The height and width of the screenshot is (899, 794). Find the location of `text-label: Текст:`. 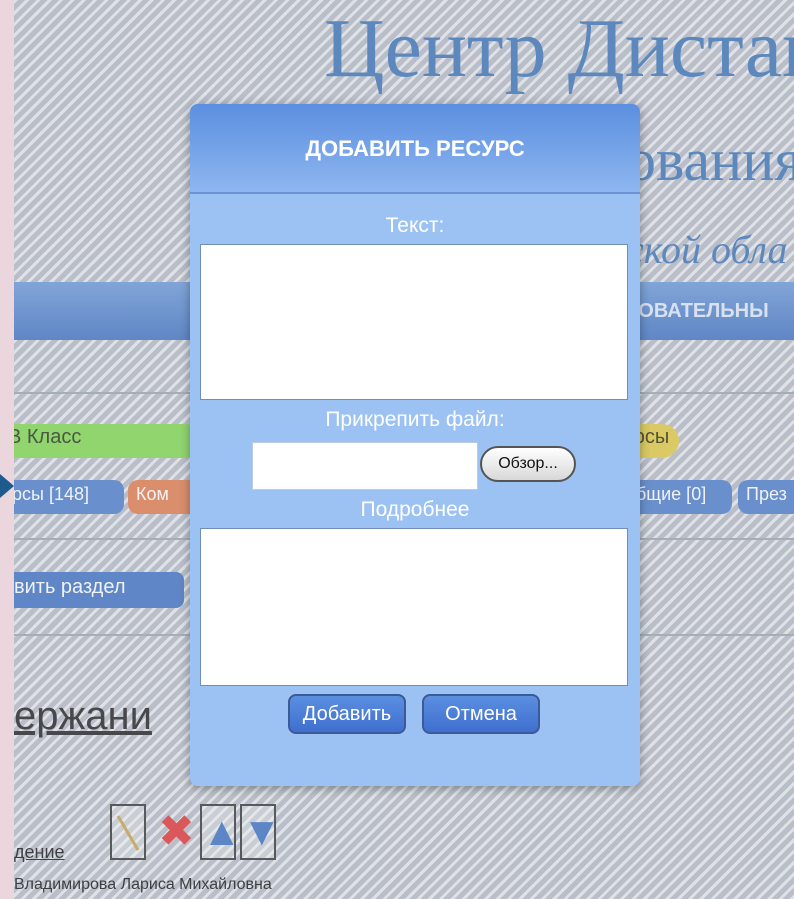

text-label: Текст: is located at coordinates (415, 225).